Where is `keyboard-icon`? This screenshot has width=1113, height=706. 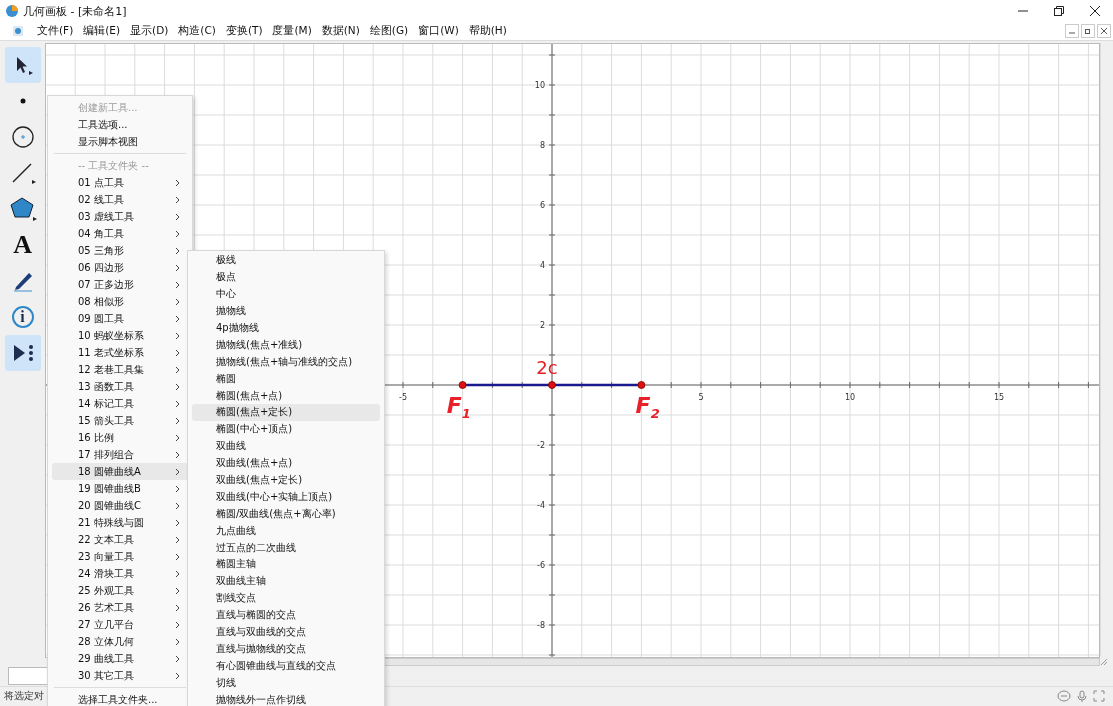 keyboard-icon is located at coordinates (1064, 696).